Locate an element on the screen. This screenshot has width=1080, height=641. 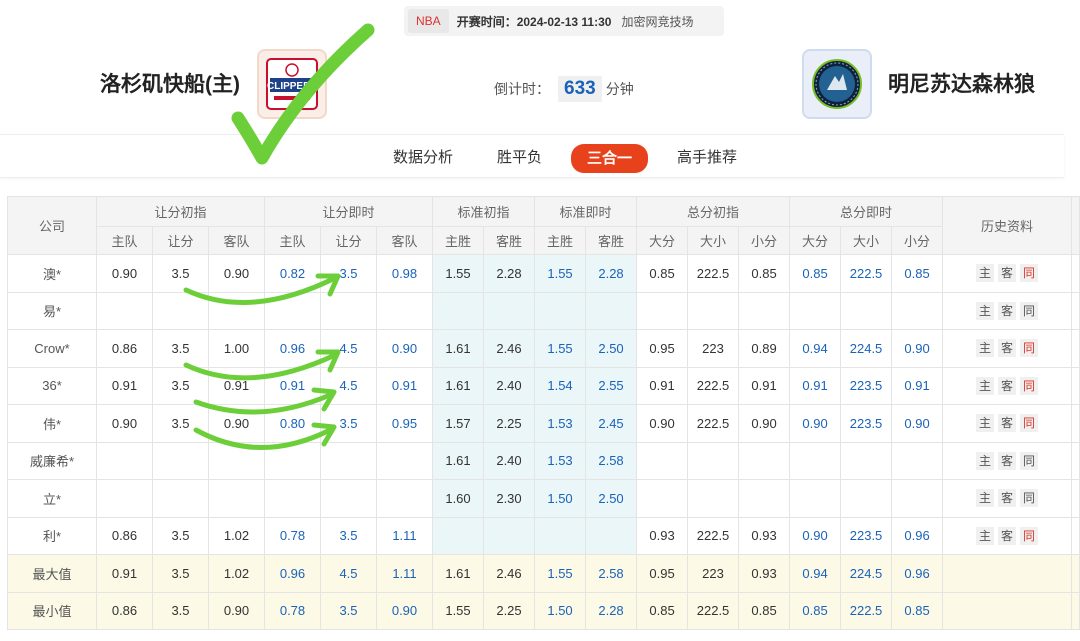
tab-data-analysis: 数据分析 is located at coordinates (423, 158).